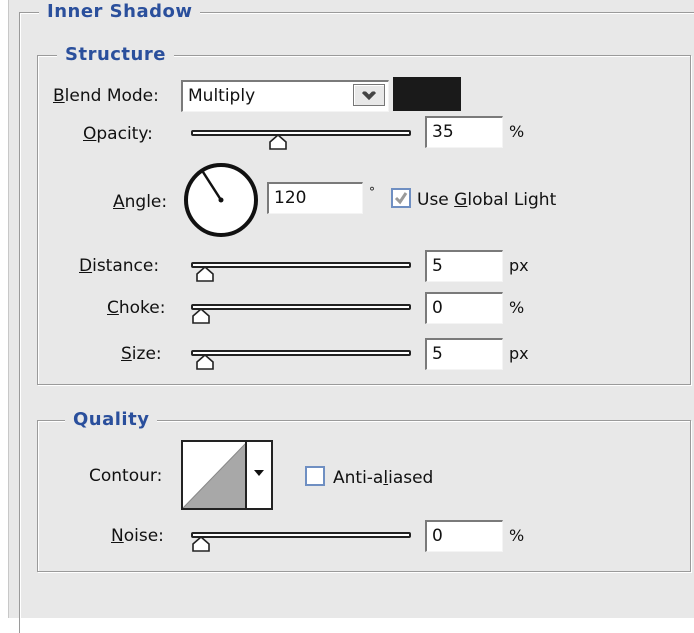 Image resolution: width=694 pixels, height=633 pixels. I want to click on noise-slider-thumb, so click(201, 544).